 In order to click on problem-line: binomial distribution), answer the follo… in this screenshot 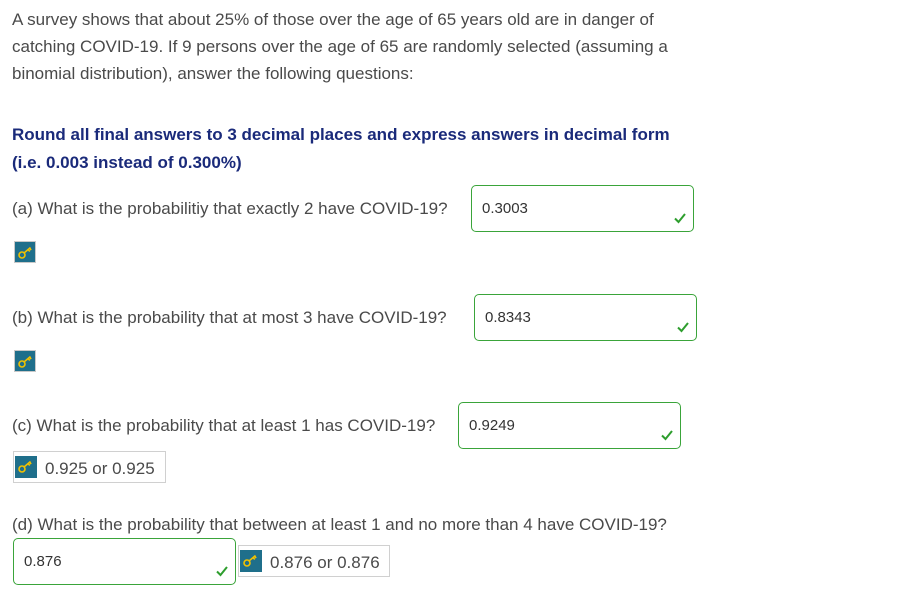, I will do `click(213, 73)`.